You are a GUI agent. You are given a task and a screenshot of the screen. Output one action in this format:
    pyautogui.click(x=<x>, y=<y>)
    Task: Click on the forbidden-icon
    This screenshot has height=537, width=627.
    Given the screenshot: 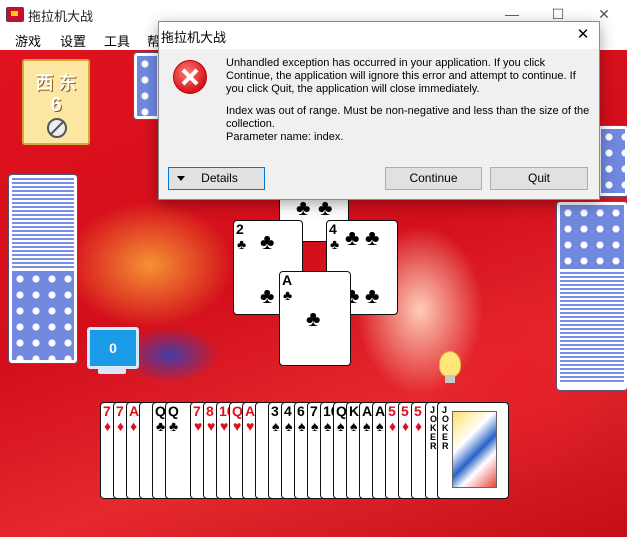 What is the action you would take?
    pyautogui.click(x=57, y=128)
    